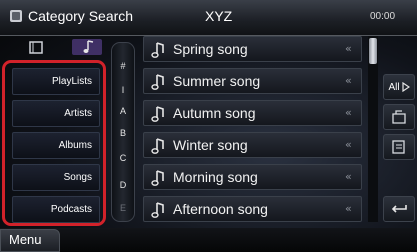  I want to click on index-letter: B, so click(123, 133).